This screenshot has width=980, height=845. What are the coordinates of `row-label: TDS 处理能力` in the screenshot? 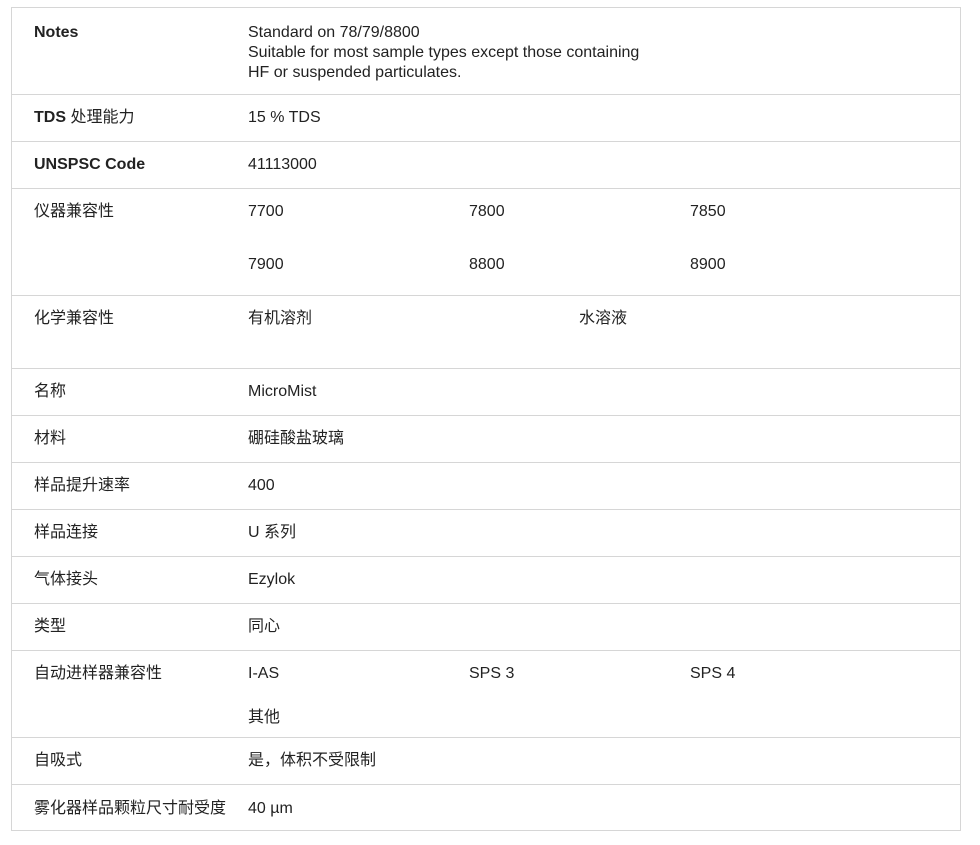 It's located at (130, 124).